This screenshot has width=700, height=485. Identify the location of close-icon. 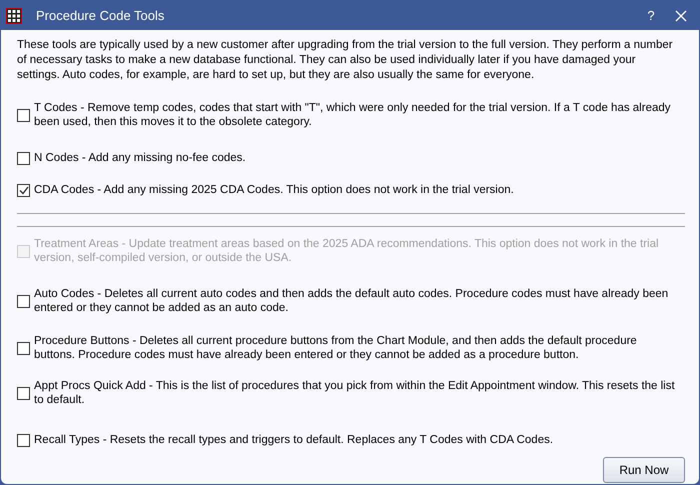
(681, 16).